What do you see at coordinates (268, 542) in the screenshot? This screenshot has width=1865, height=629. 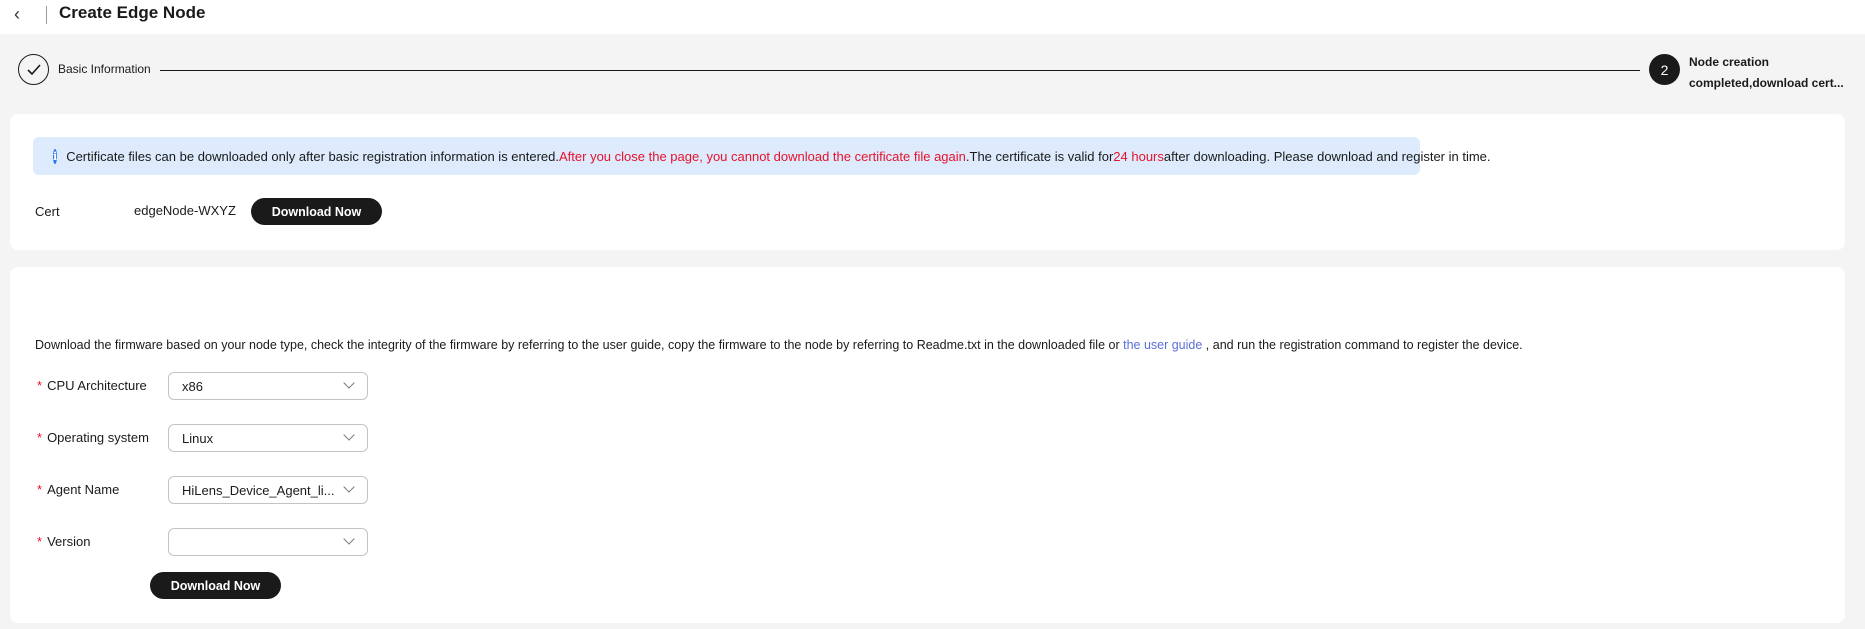 I see `version-select` at bounding box center [268, 542].